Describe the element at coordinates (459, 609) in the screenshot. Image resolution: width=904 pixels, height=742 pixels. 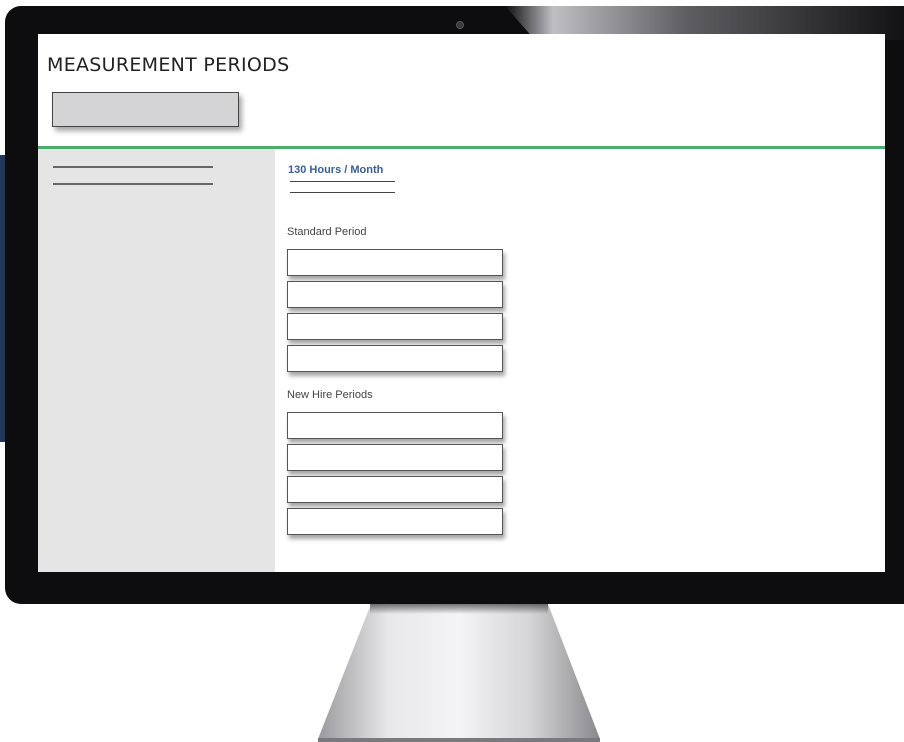
I see `monitor-stand-shadow` at that location.